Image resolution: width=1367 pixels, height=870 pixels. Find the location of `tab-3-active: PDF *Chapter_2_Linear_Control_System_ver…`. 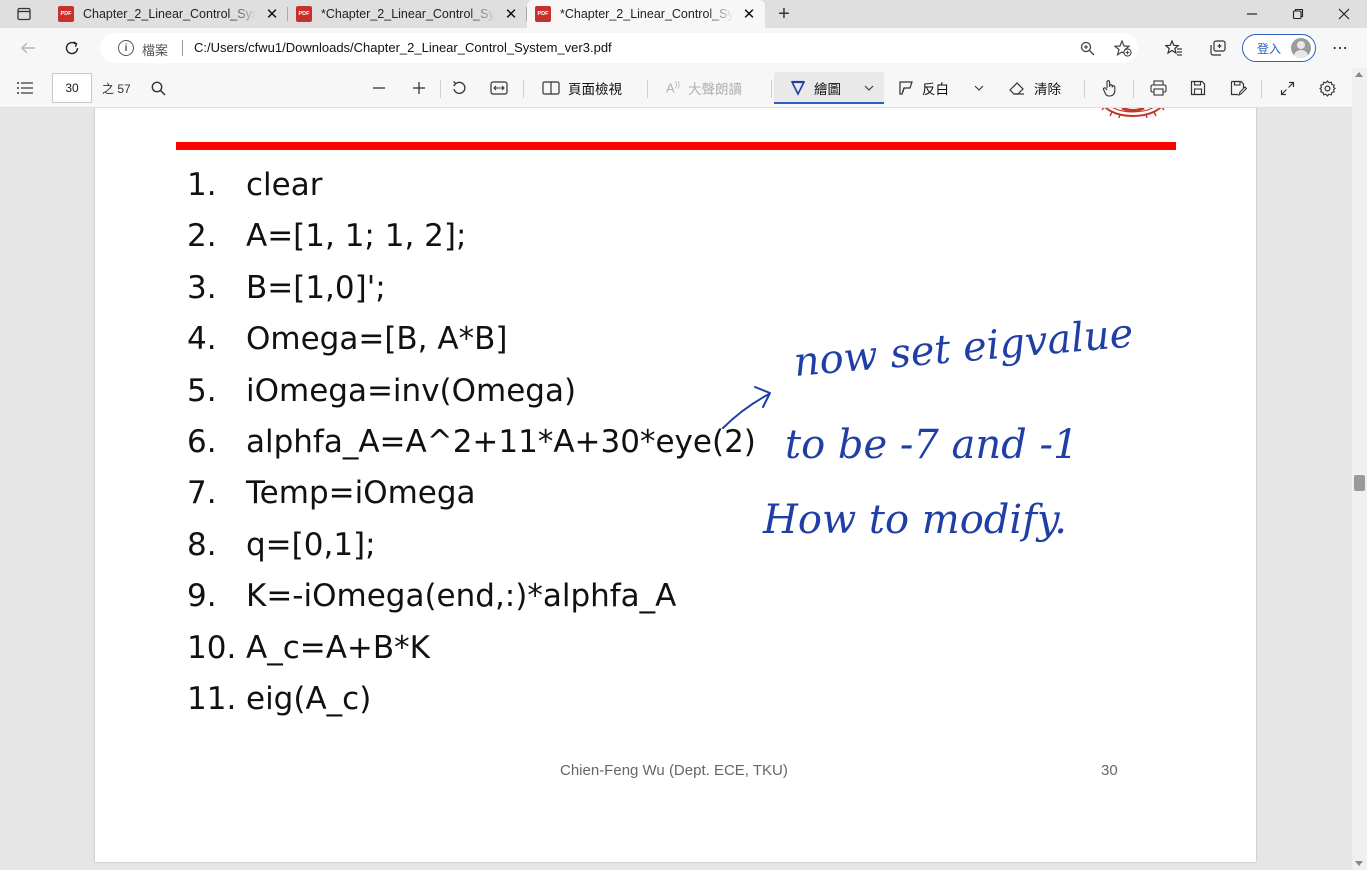

tab-3-active: PDF *Chapter_2_Linear_Control_System_ver… is located at coordinates (646, 14).